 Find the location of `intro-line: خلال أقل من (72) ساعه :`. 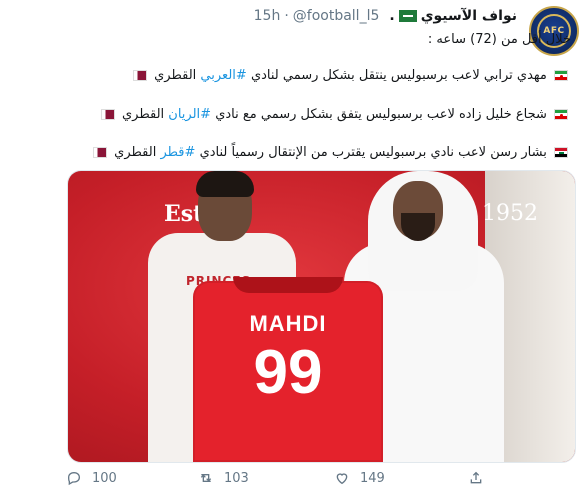

intro-line: خلال أقل من (72) ساعه : is located at coordinates (499, 39).